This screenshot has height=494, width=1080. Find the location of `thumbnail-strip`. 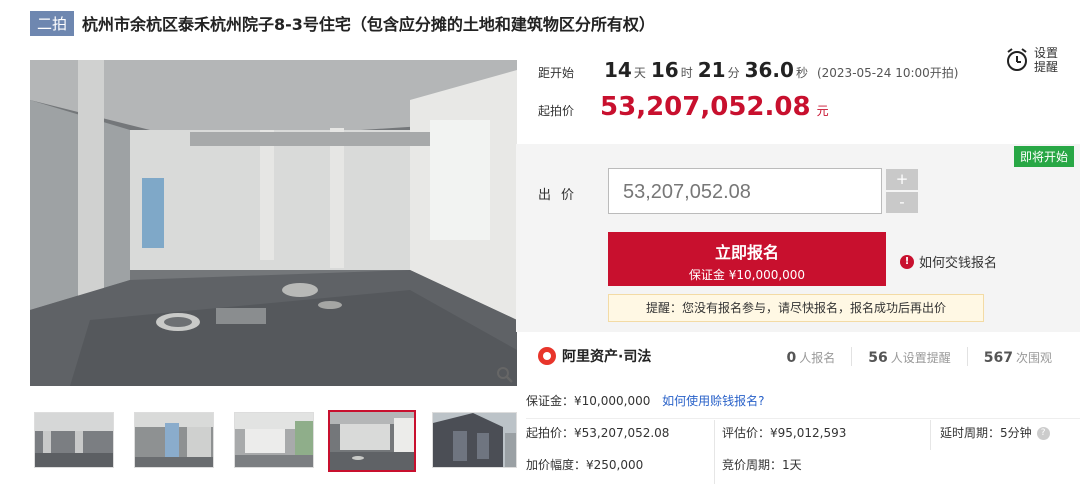

thumbnail-strip is located at coordinates (273, 441).